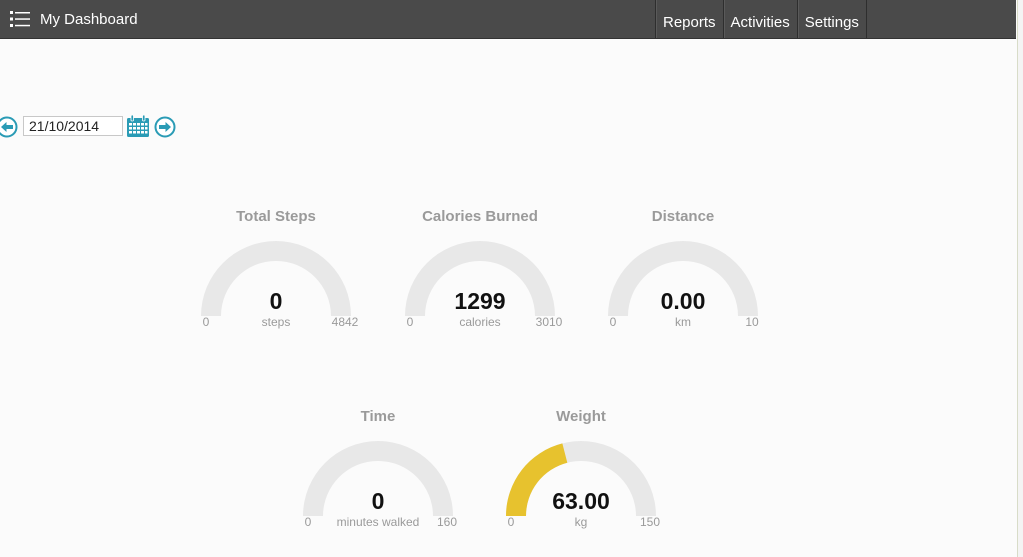  Describe the element at coordinates (752, 322) in the screenshot. I see `gauge-max: 10` at that location.